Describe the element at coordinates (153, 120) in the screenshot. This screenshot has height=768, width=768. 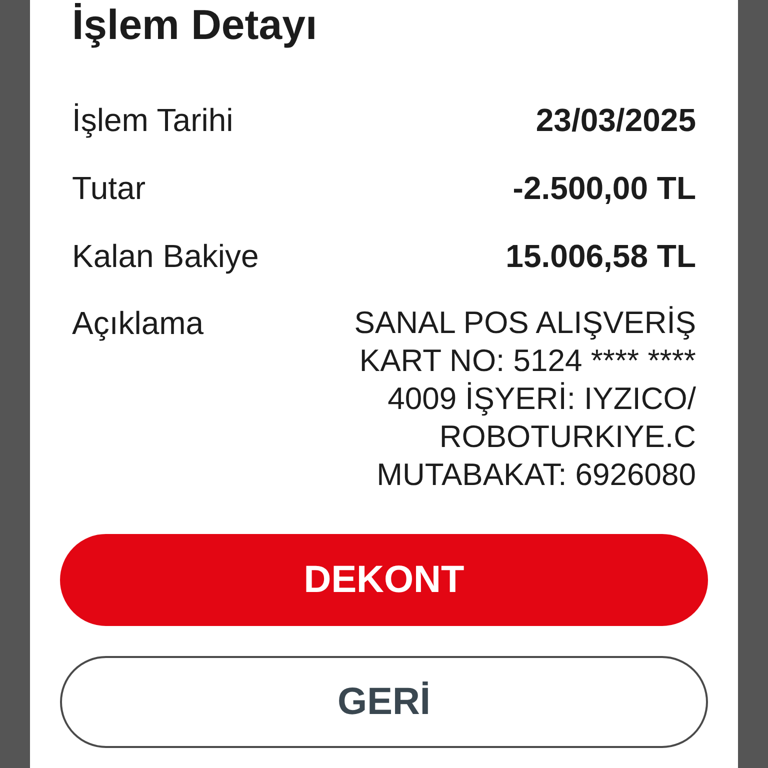
I see `field-label: İşlem Tarihi` at that location.